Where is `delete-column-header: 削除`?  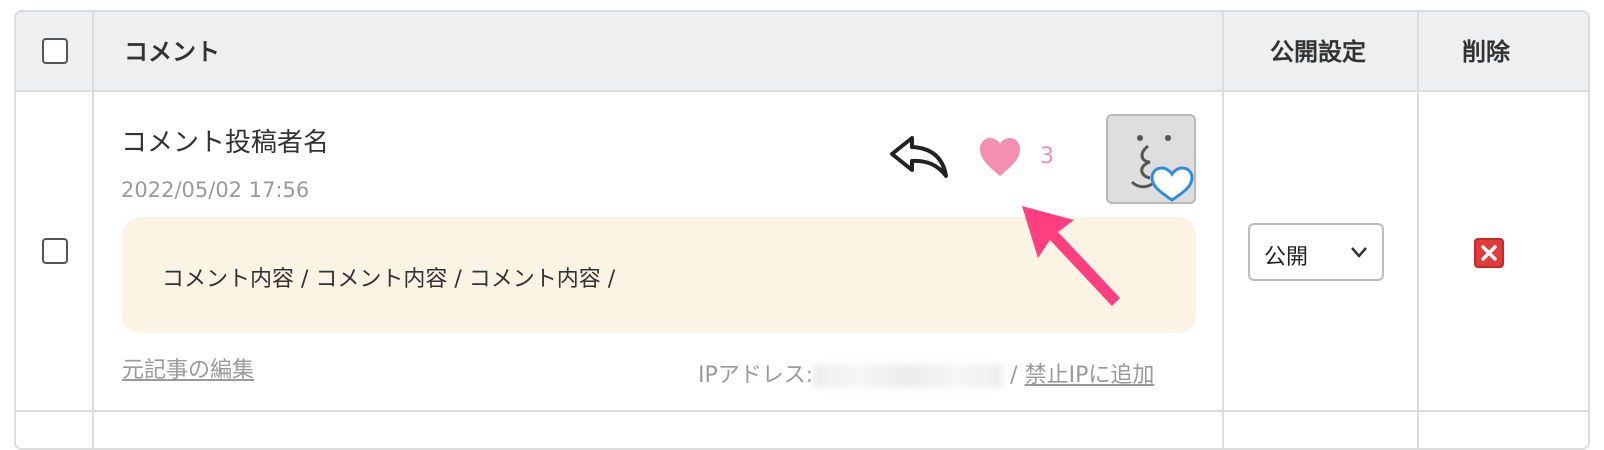 delete-column-header: 削除 is located at coordinates (1486, 52).